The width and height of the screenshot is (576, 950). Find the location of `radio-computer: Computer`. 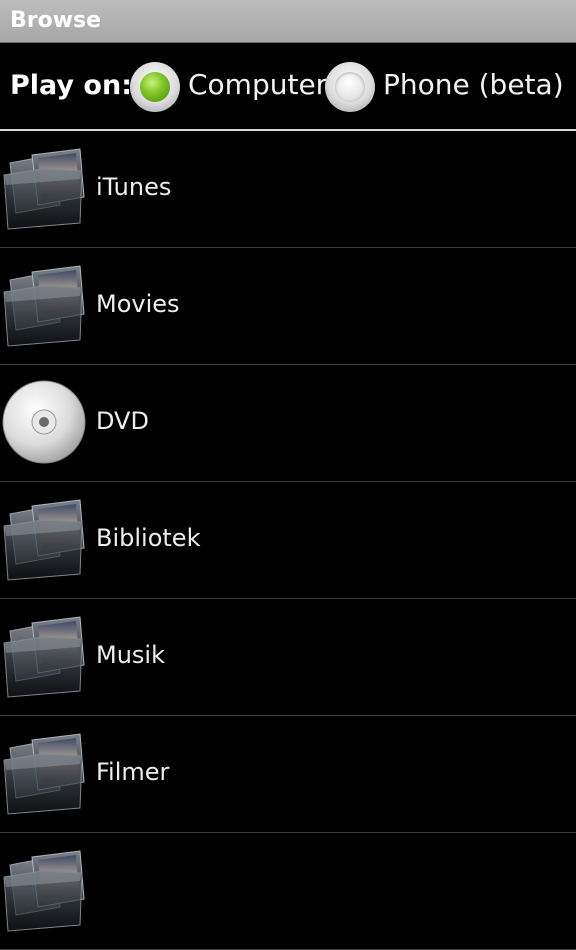

radio-computer: Computer is located at coordinates (228, 87).